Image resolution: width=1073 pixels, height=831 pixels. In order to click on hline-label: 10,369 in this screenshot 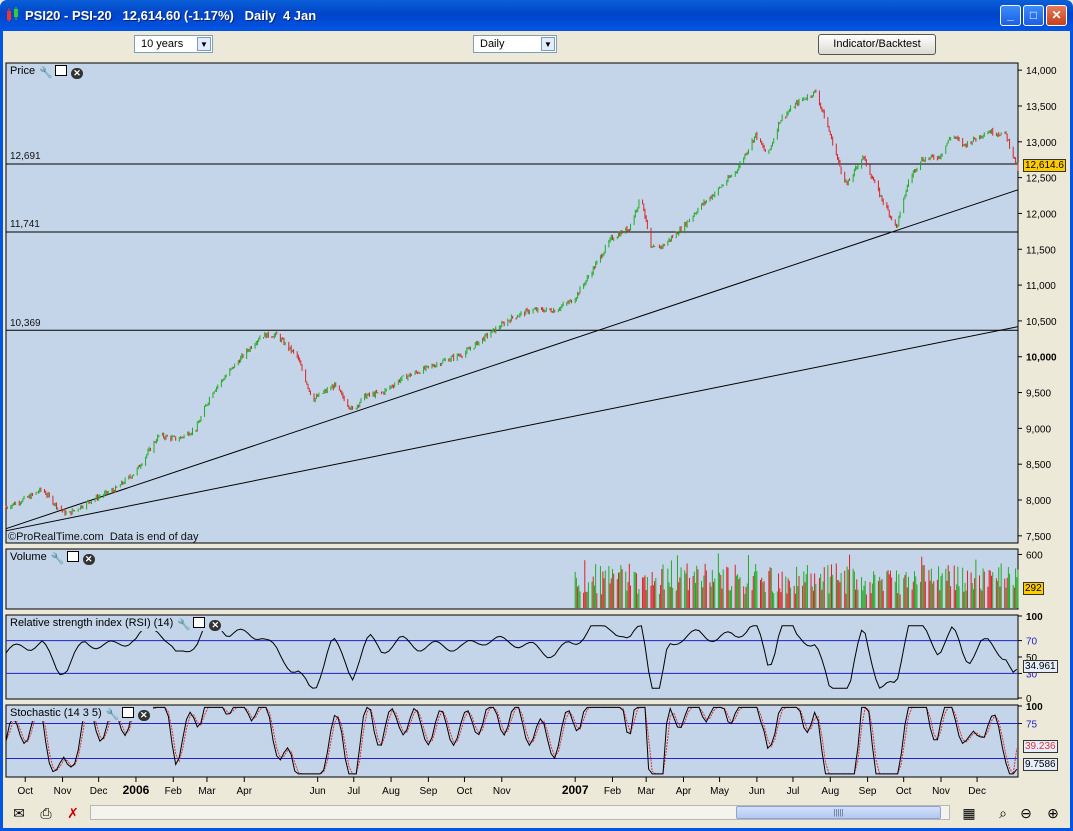, I will do `click(25, 323)`.